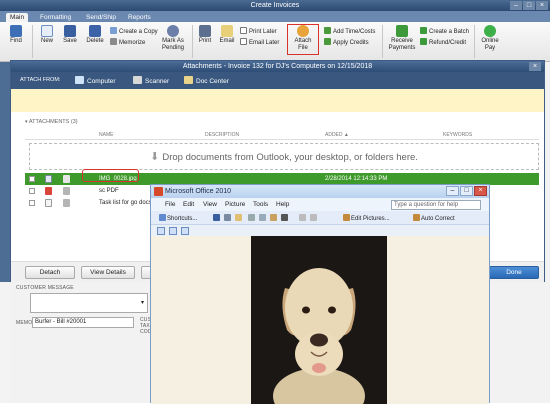 This screenshot has width=550, height=404. I want to click on create-batch-button: Create a Batch, so click(444, 31).